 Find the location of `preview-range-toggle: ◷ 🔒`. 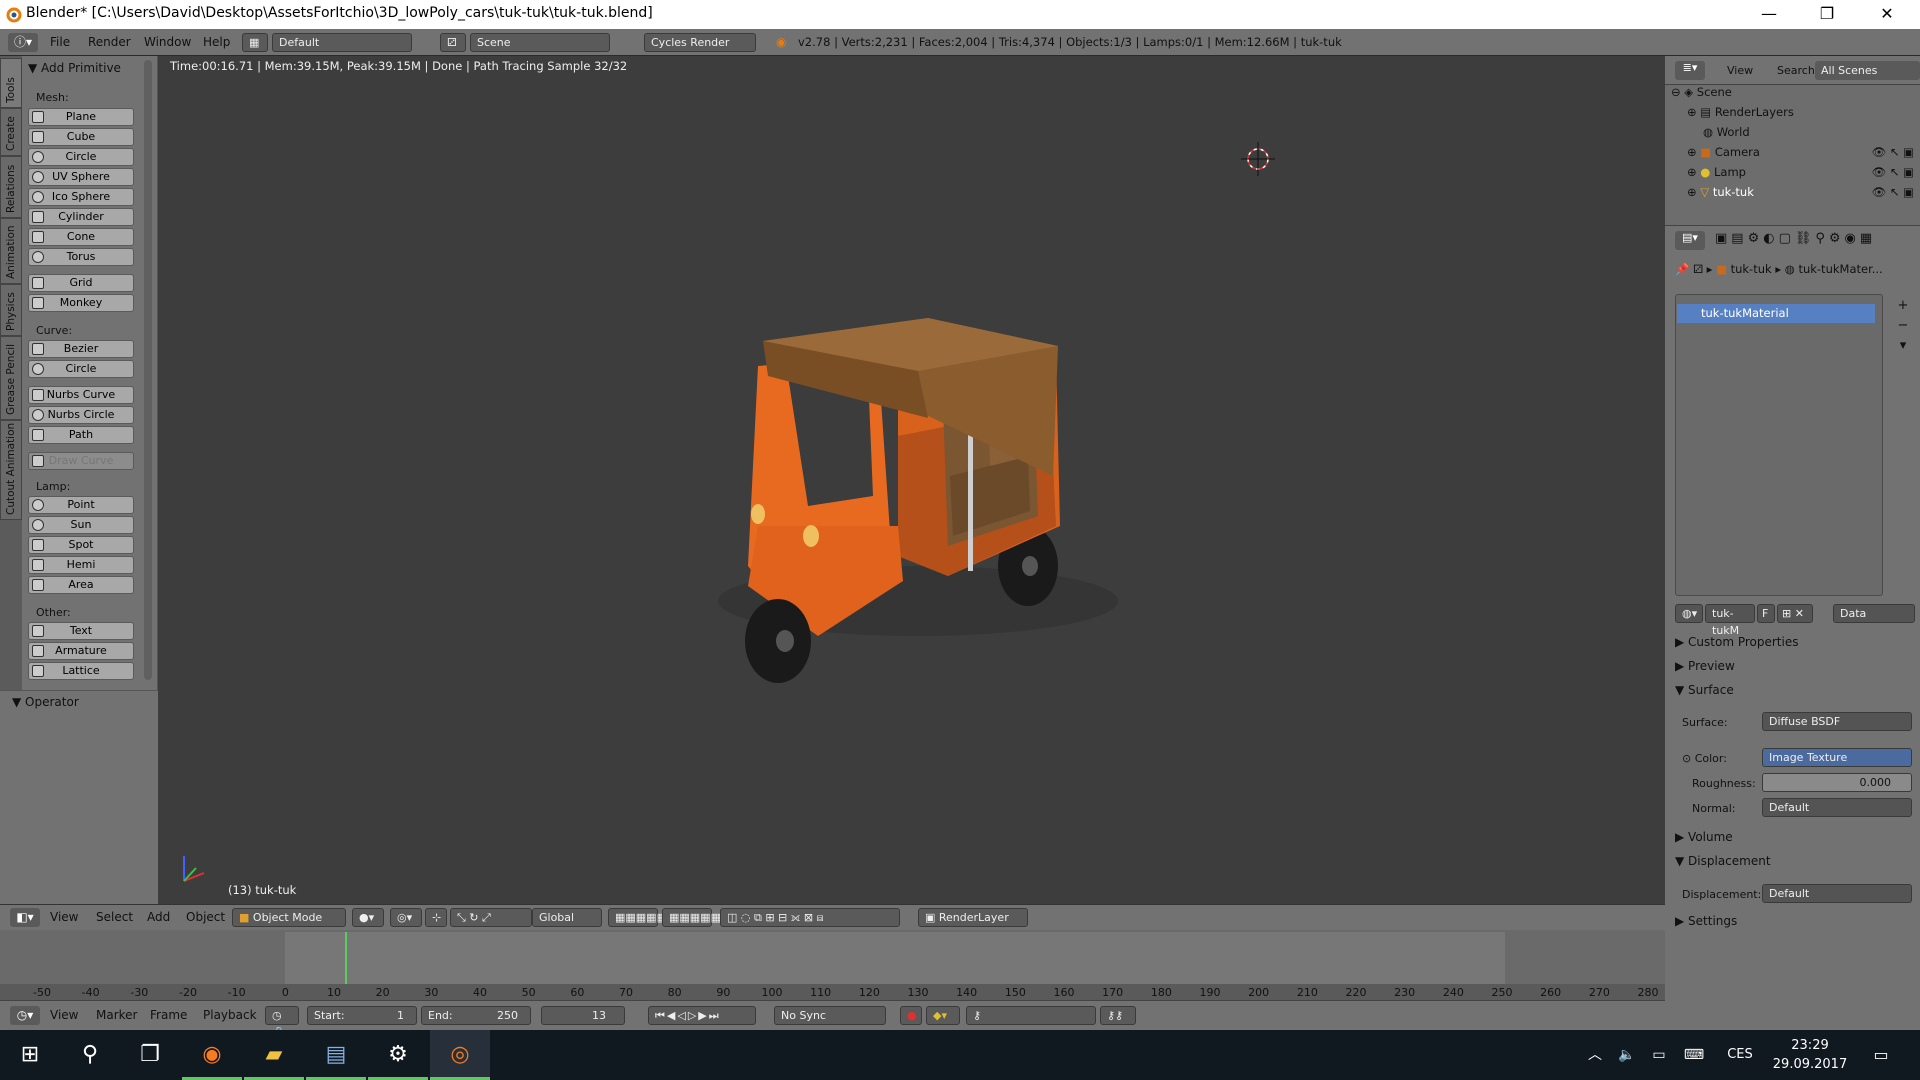

preview-range-toggle: ◷ 🔒 is located at coordinates (282, 1022).